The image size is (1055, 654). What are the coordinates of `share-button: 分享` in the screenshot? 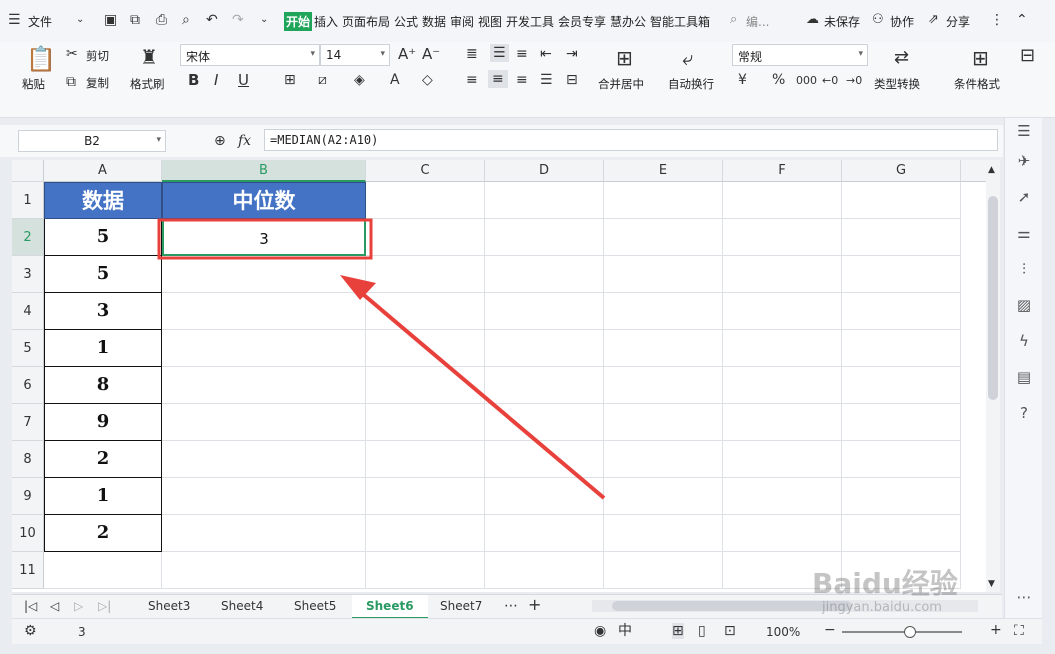 It's located at (958, 21).